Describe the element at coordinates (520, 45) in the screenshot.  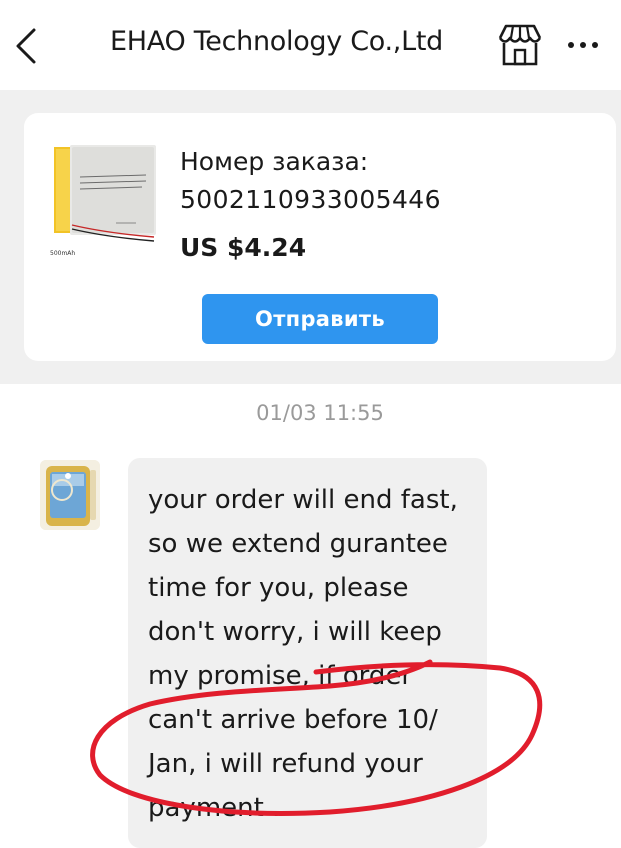
I see `store-icon` at that location.